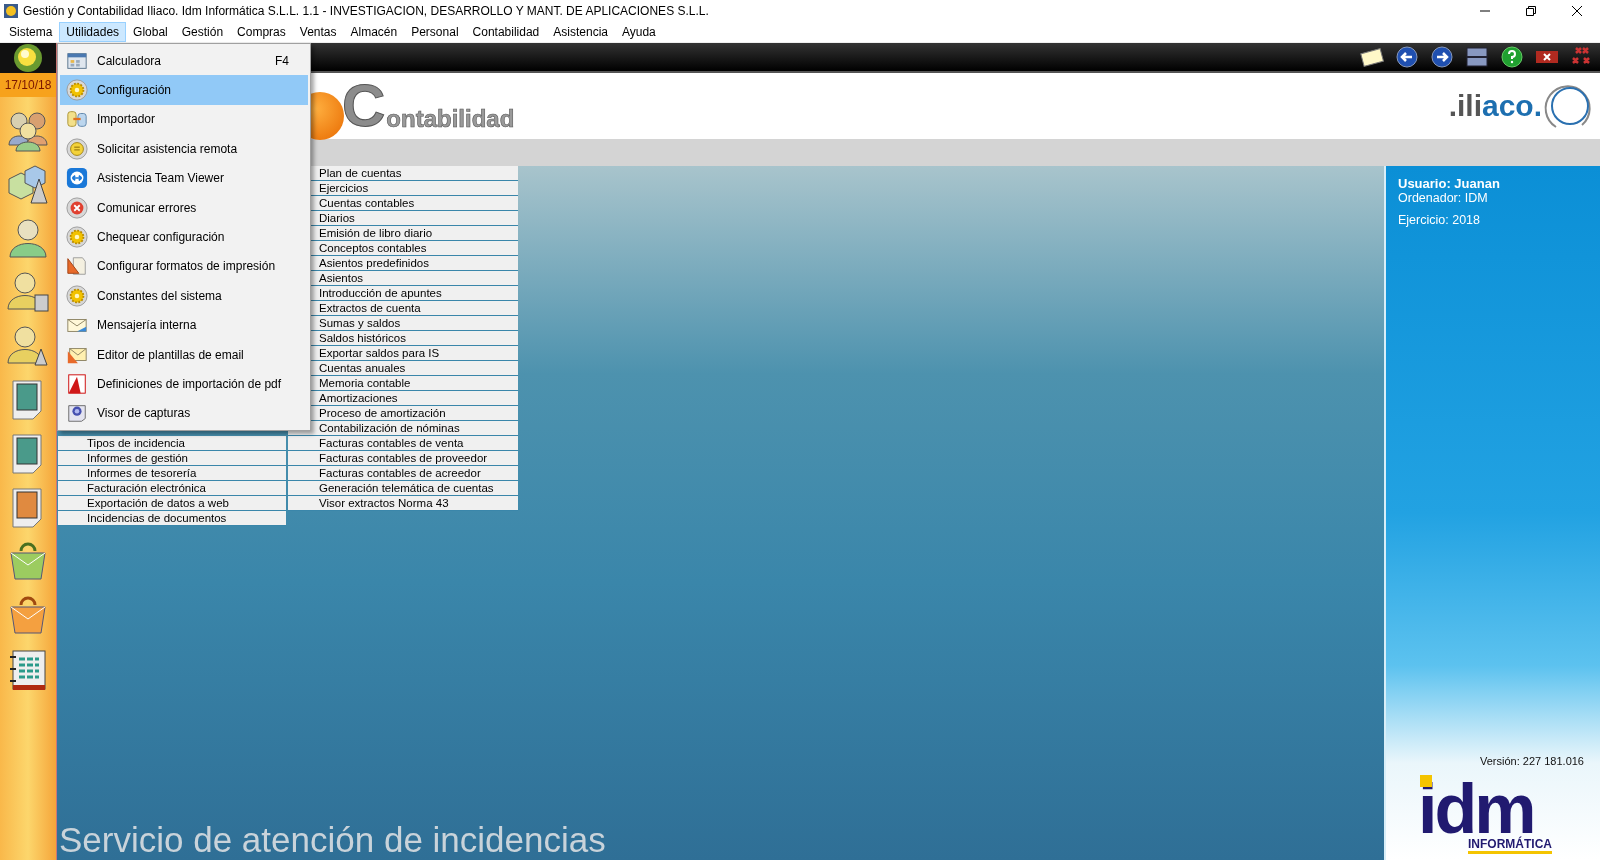  I want to click on close-icon, so click(1577, 11).